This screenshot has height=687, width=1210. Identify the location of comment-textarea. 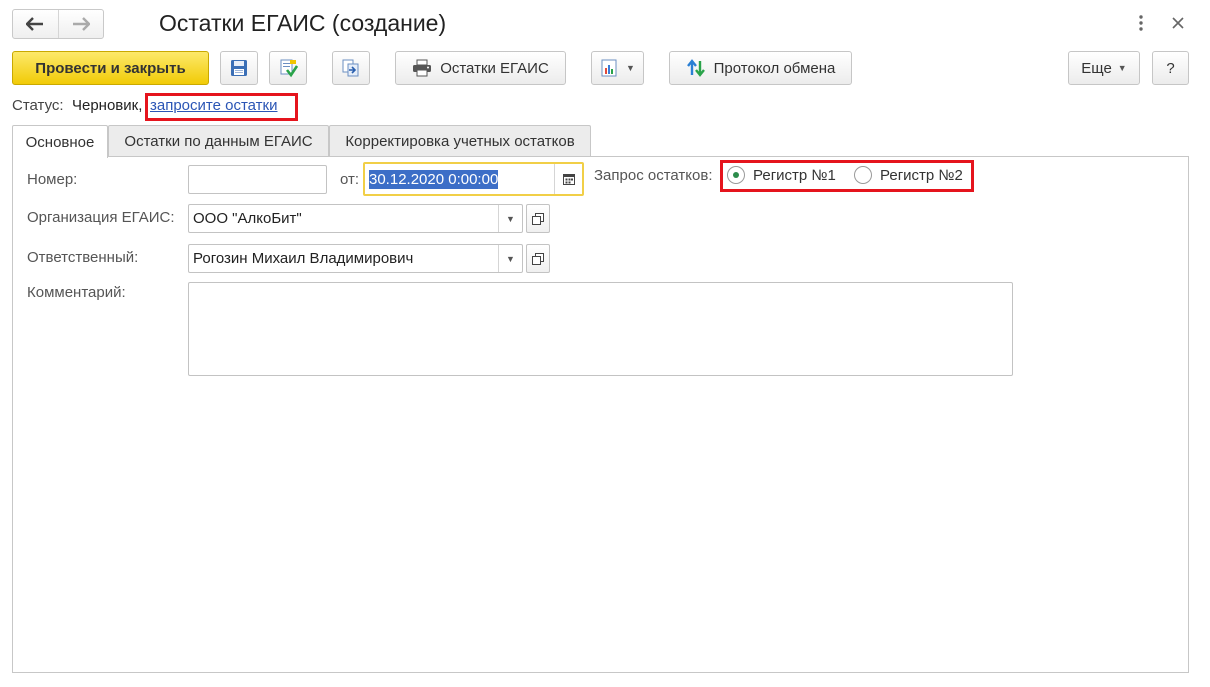
(600, 329).